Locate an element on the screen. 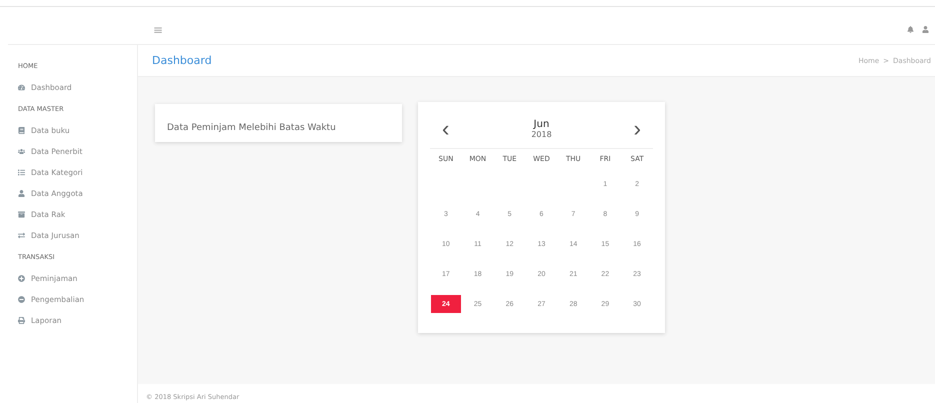 This screenshot has height=403, width=935. calendar-month: Jun is located at coordinates (542, 124).